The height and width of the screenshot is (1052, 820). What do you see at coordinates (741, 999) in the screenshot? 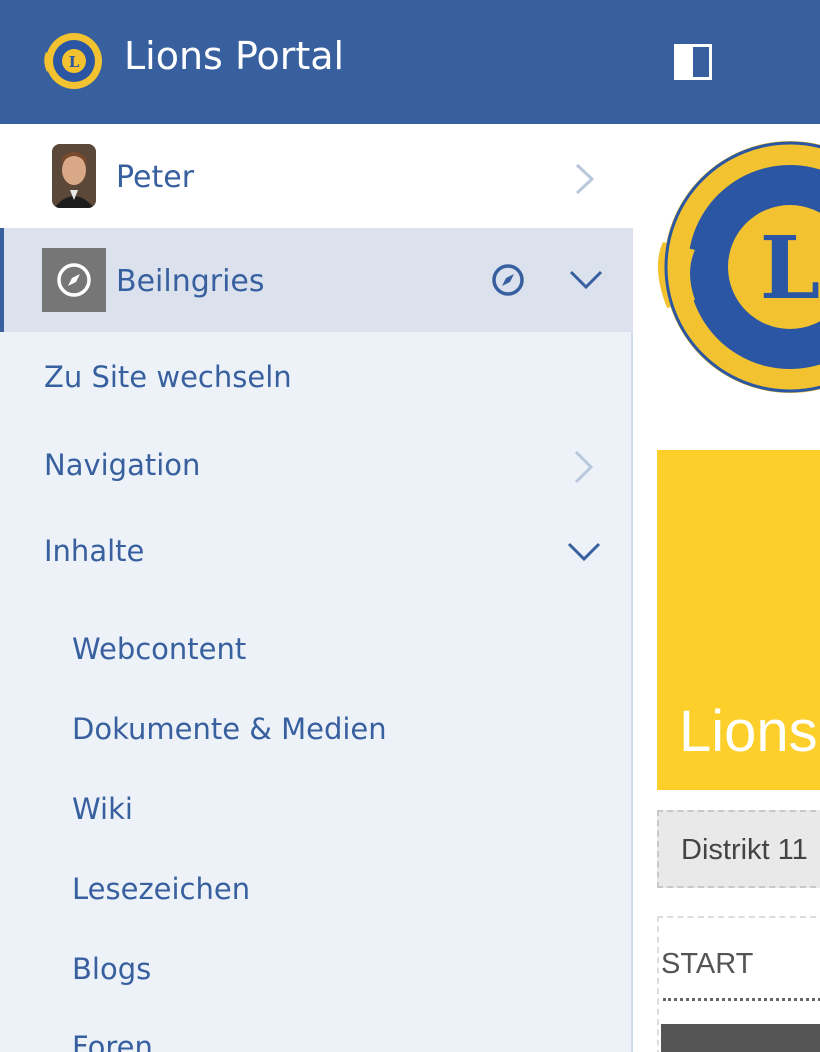
I see `divider` at bounding box center [741, 999].